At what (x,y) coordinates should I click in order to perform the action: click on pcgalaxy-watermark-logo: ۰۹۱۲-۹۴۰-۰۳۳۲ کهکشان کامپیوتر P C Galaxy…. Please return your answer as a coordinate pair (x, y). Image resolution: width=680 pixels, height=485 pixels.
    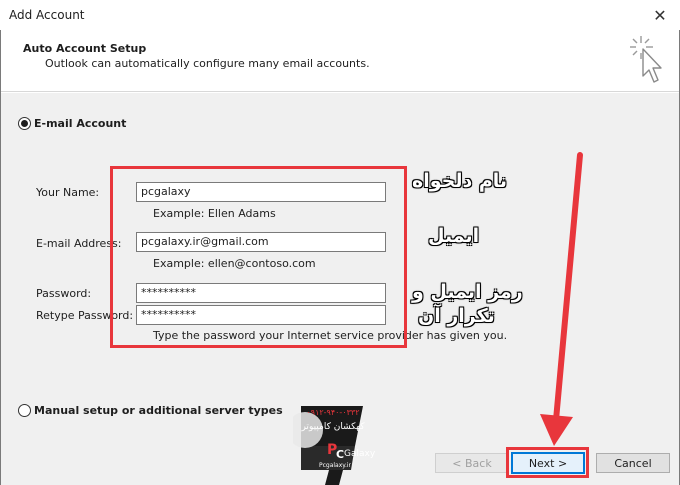
    Looking at the image, I should click on (334, 445).